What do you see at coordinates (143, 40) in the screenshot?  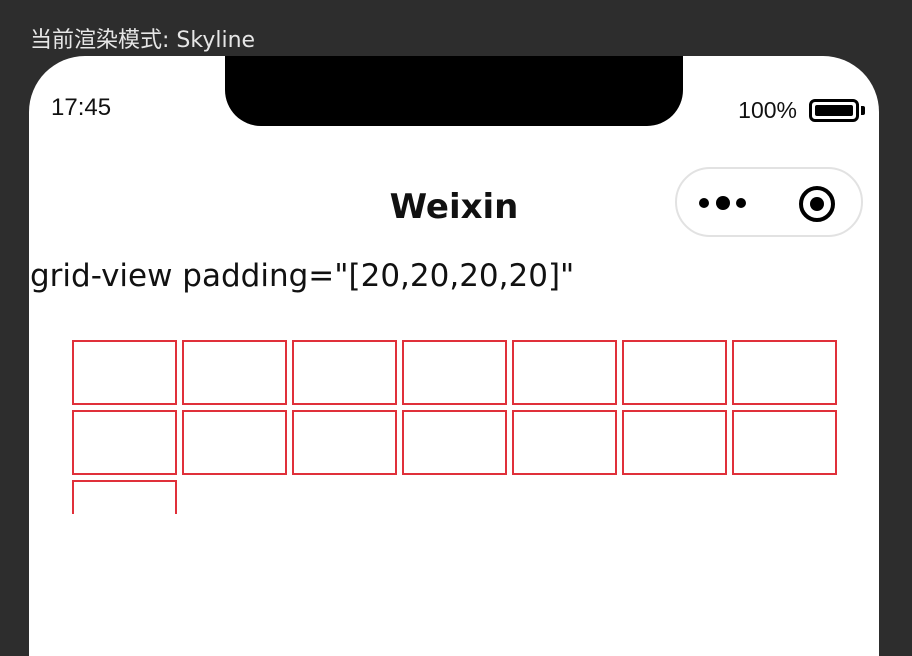 I see `render-mode-label: 当前渲染模式: Skyline` at bounding box center [143, 40].